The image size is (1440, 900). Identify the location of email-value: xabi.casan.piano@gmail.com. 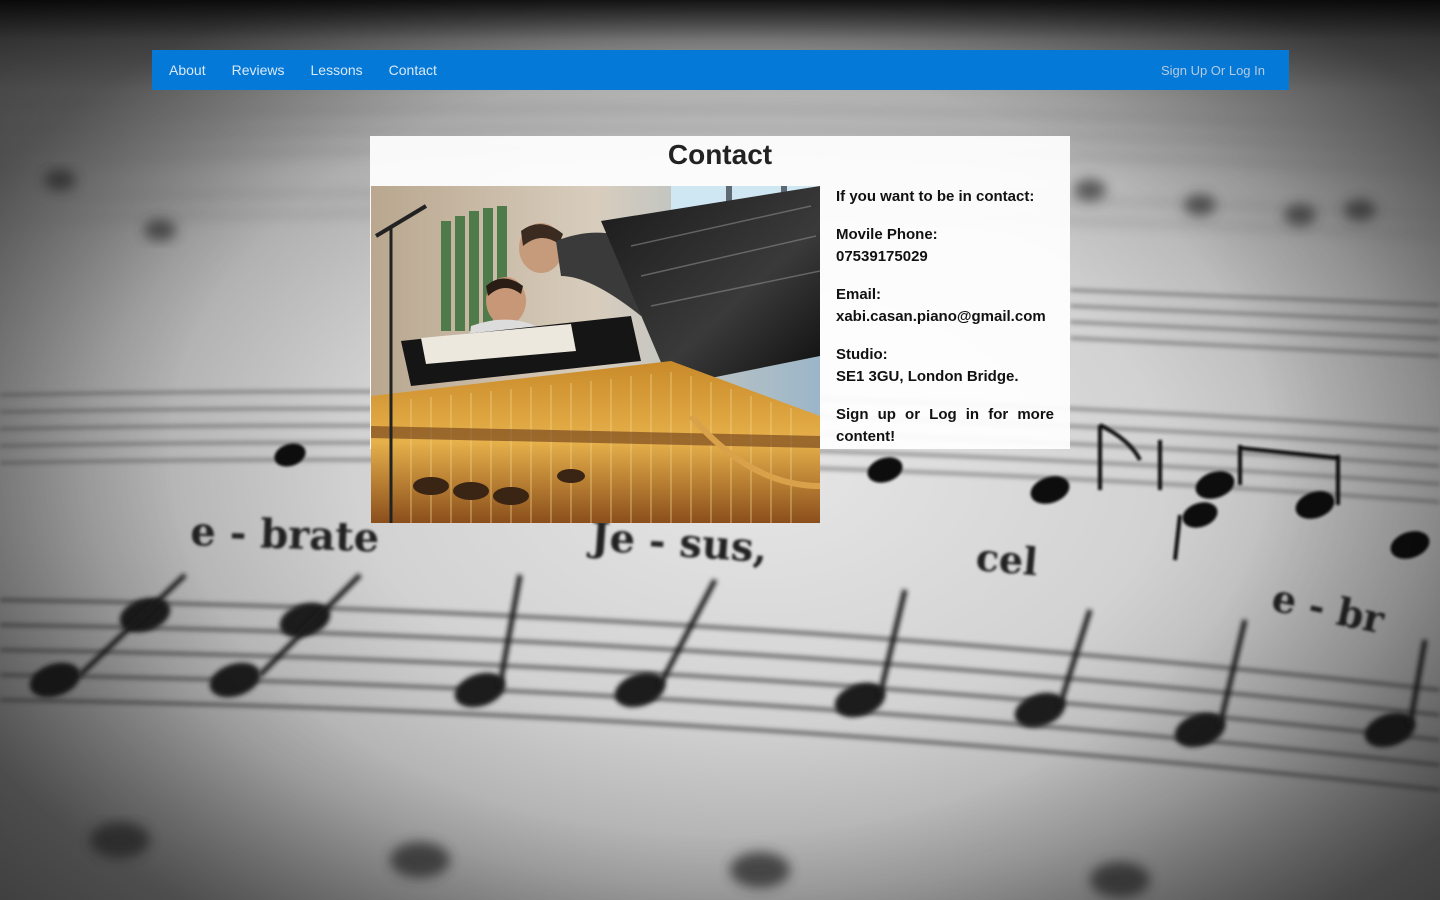
(941, 316).